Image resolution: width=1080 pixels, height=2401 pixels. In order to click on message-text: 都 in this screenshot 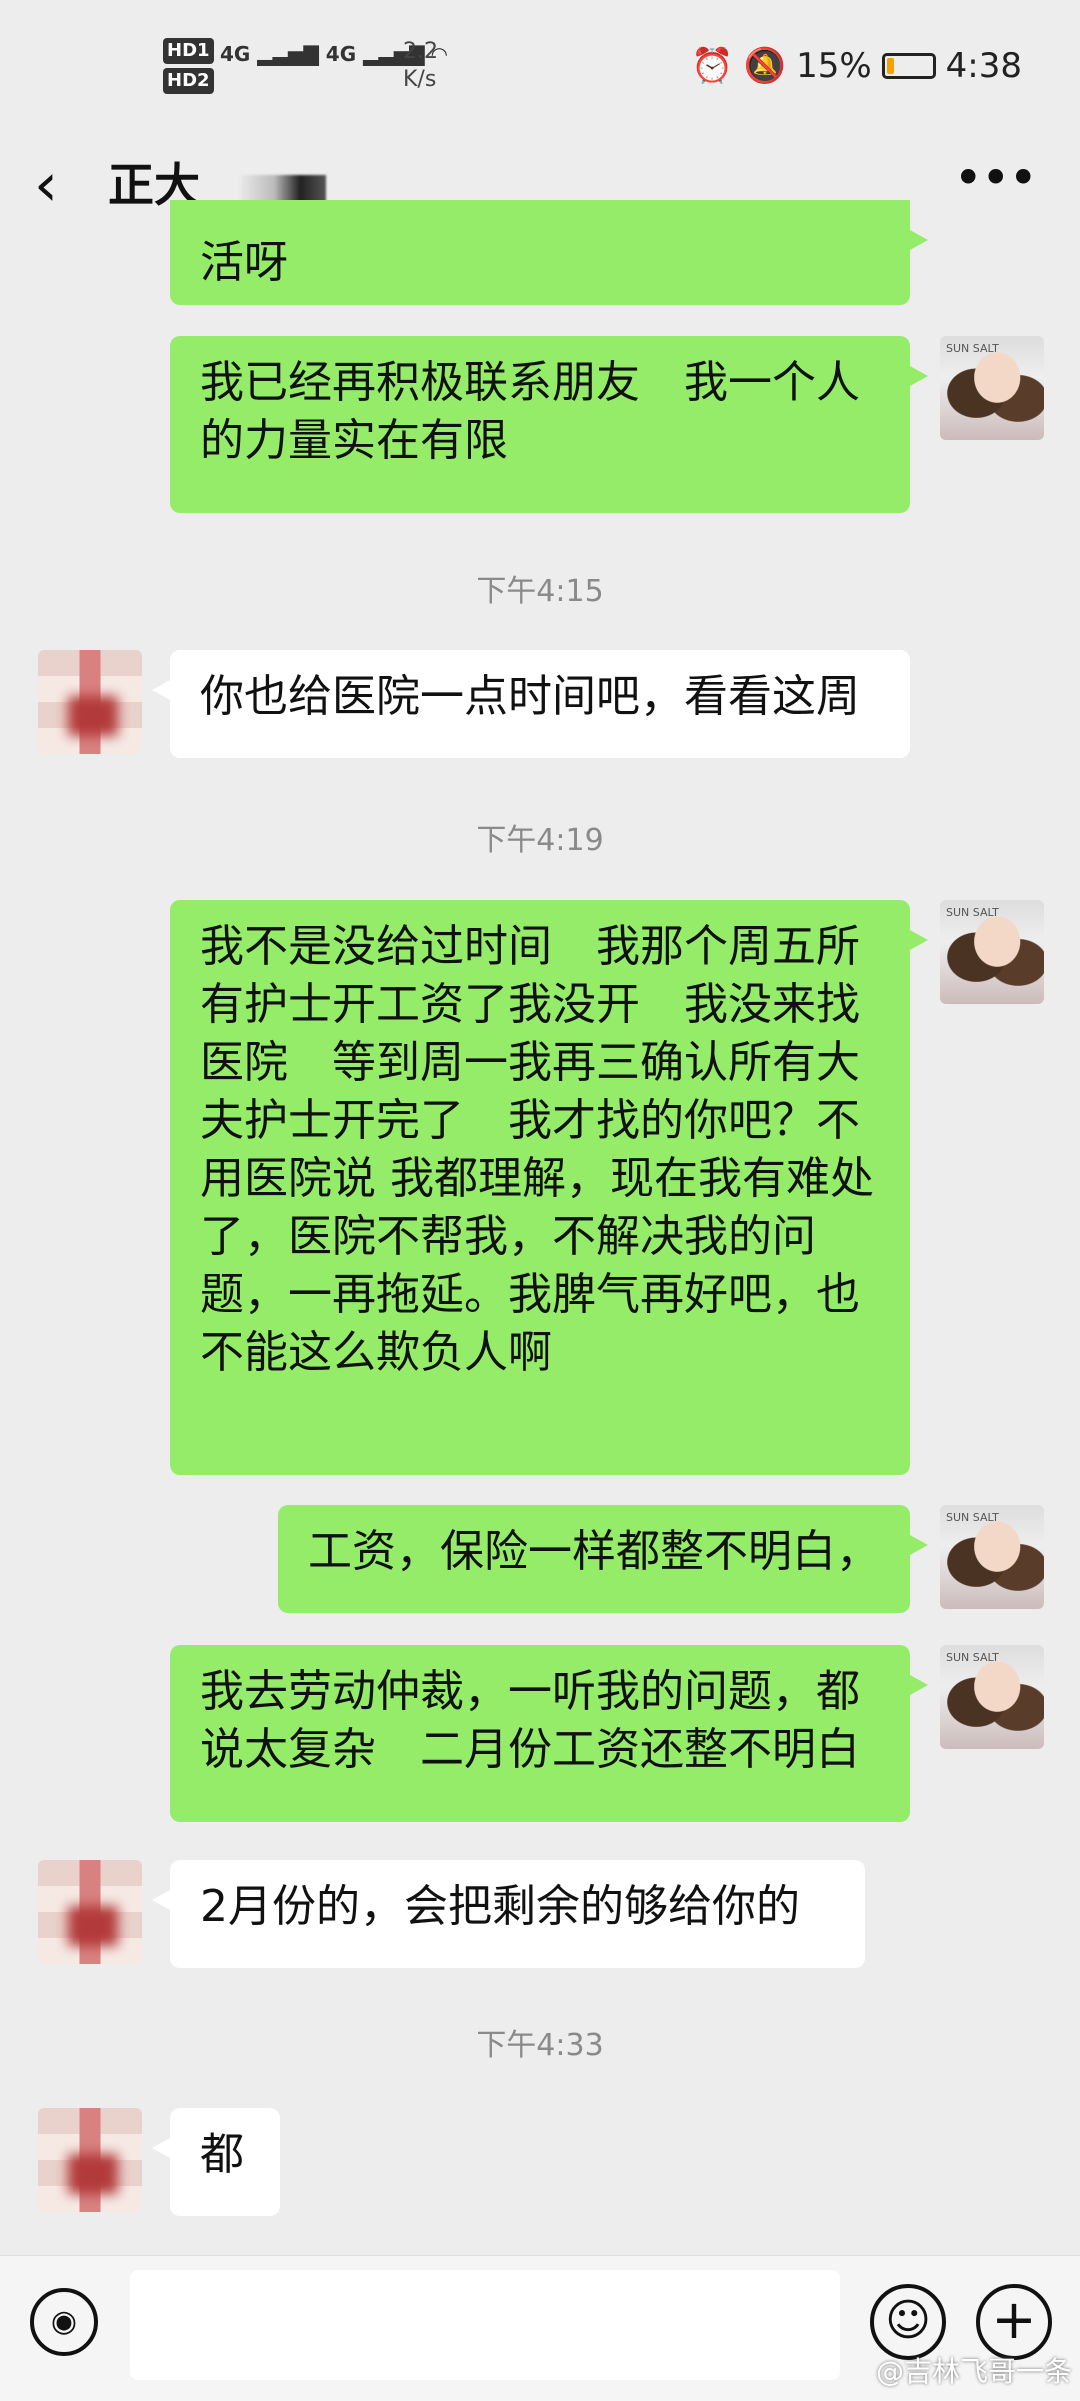, I will do `click(222, 2154)`.